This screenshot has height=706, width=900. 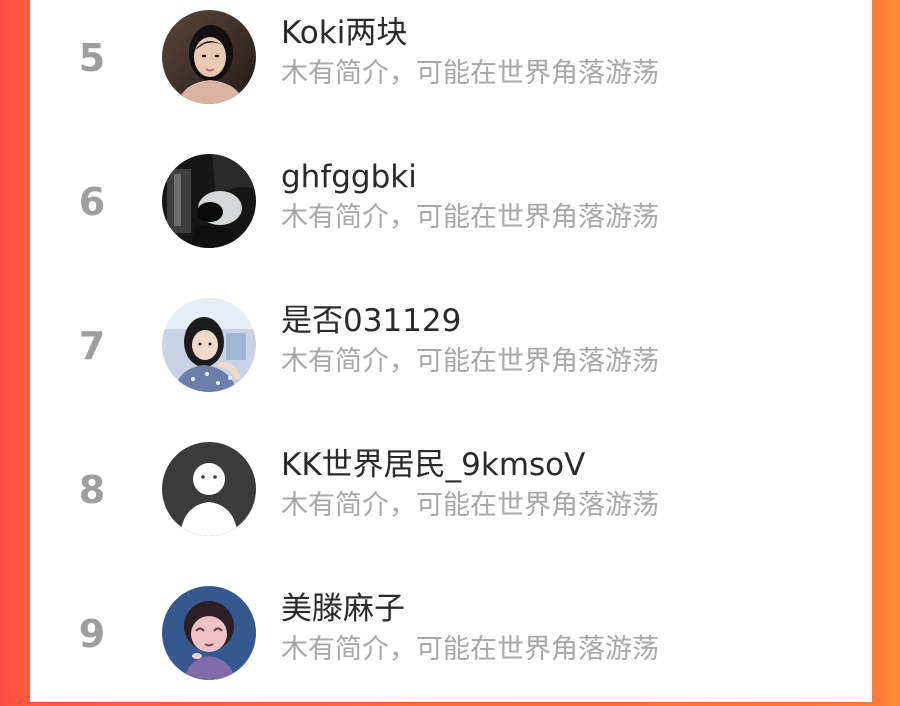 I want to click on cartoon-avatar-icon, so click(x=209, y=633).